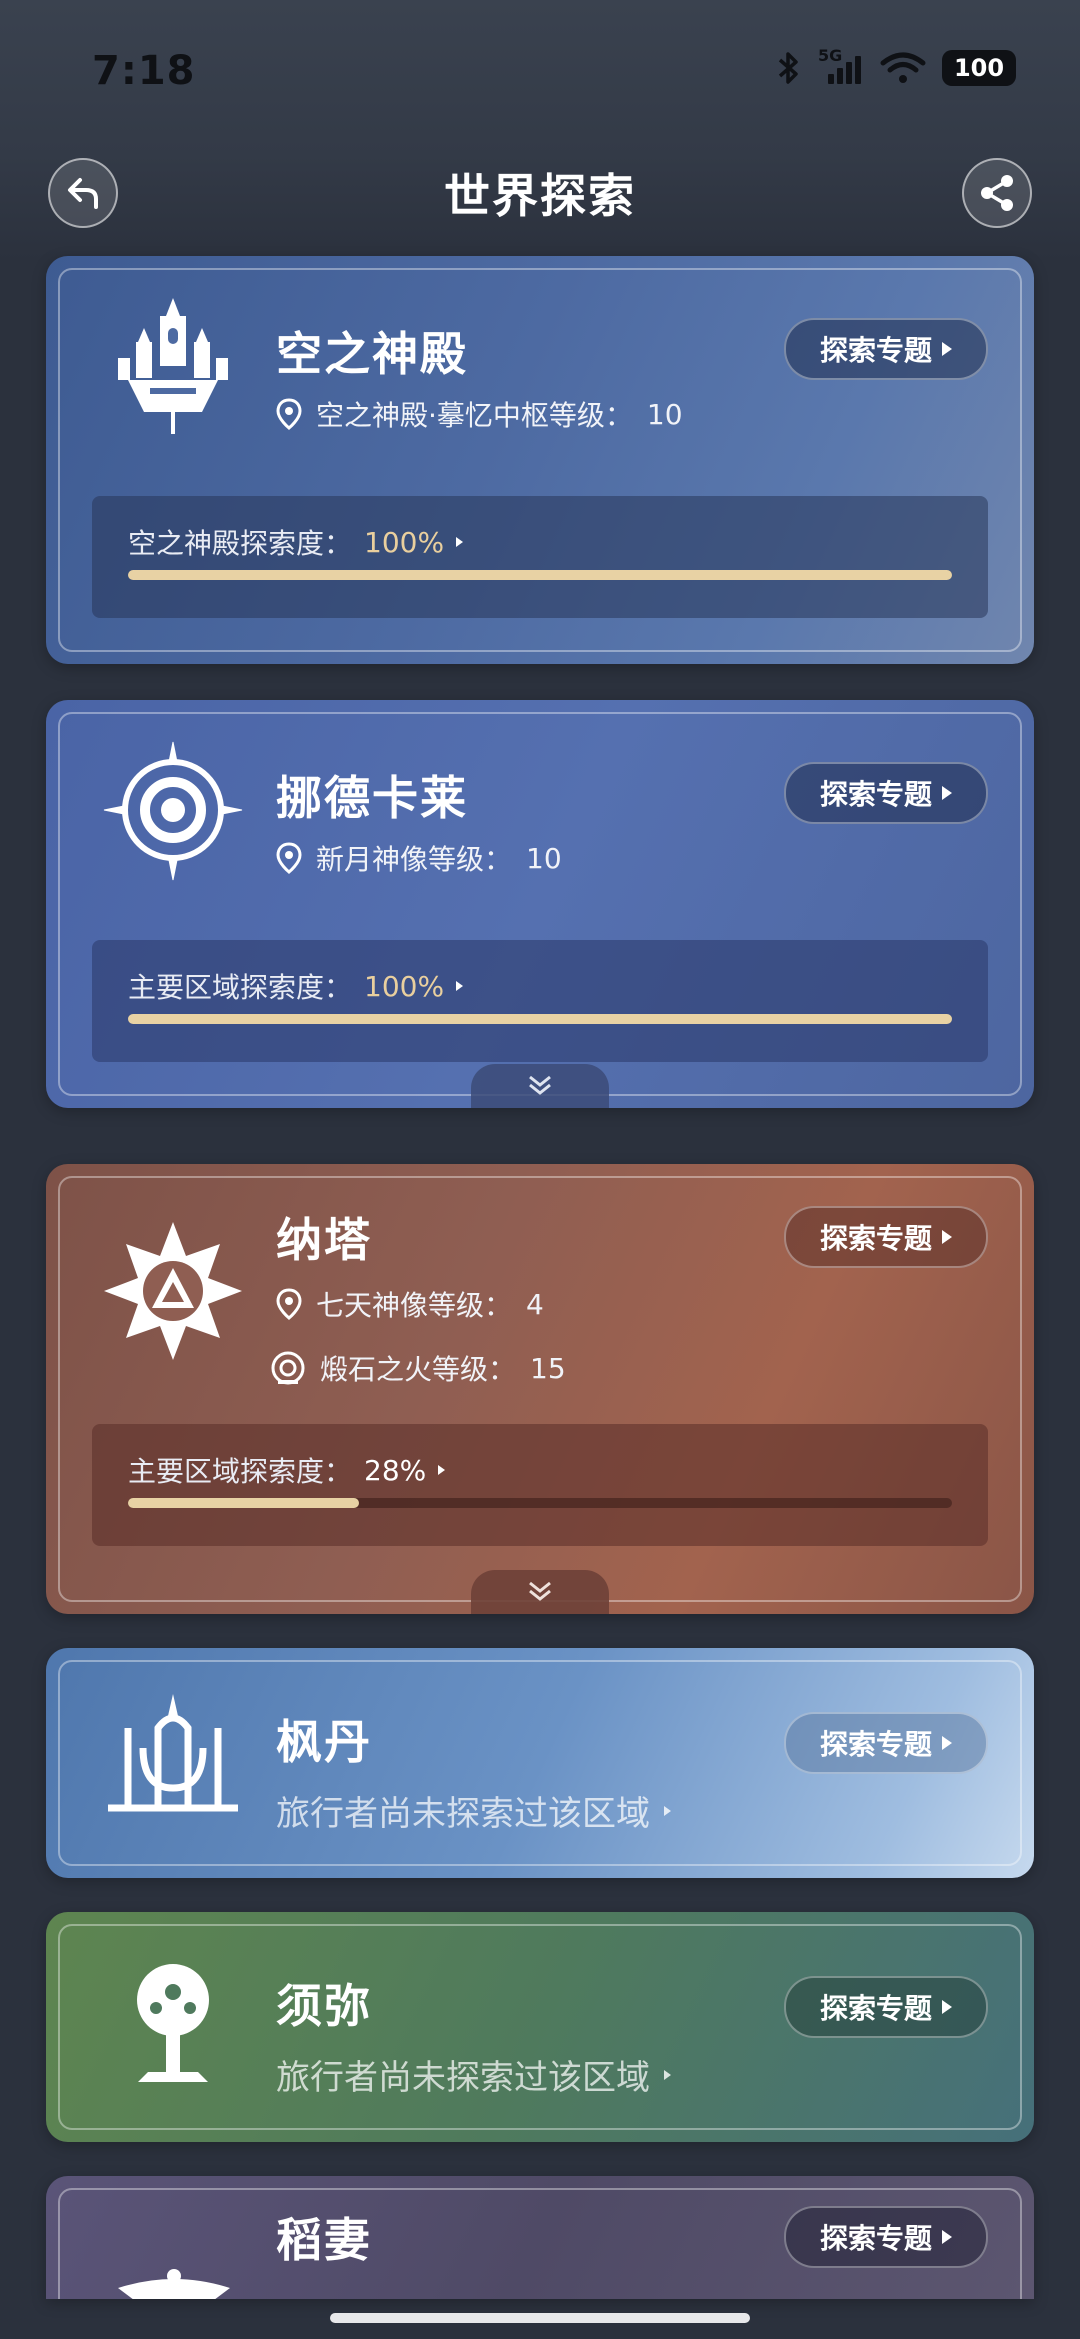 The width and height of the screenshot is (1080, 2339). I want to click on level-info: 七天神像等级： 4, so click(410, 1304).